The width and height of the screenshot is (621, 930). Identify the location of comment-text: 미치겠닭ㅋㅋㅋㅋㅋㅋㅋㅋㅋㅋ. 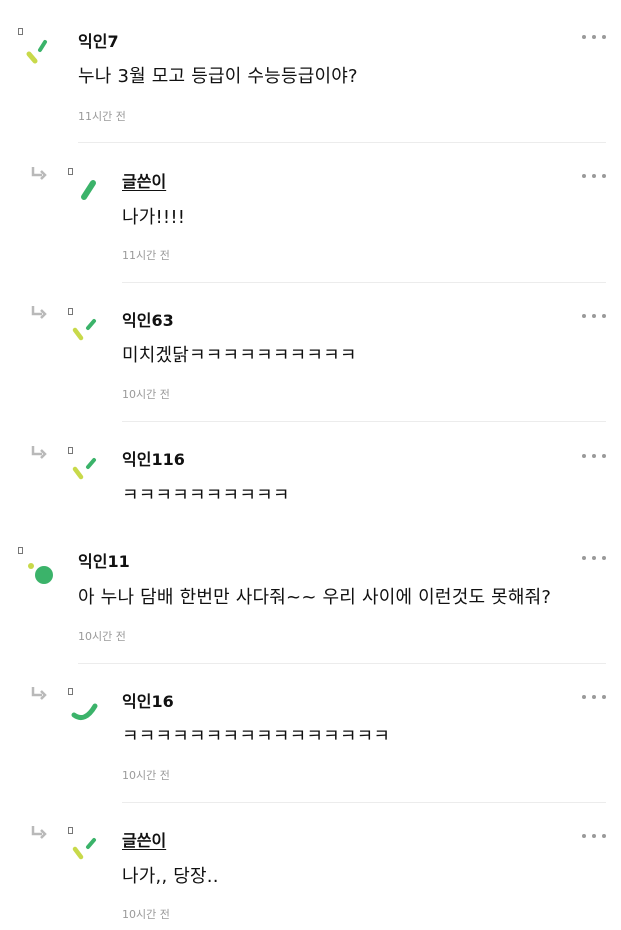
(239, 355).